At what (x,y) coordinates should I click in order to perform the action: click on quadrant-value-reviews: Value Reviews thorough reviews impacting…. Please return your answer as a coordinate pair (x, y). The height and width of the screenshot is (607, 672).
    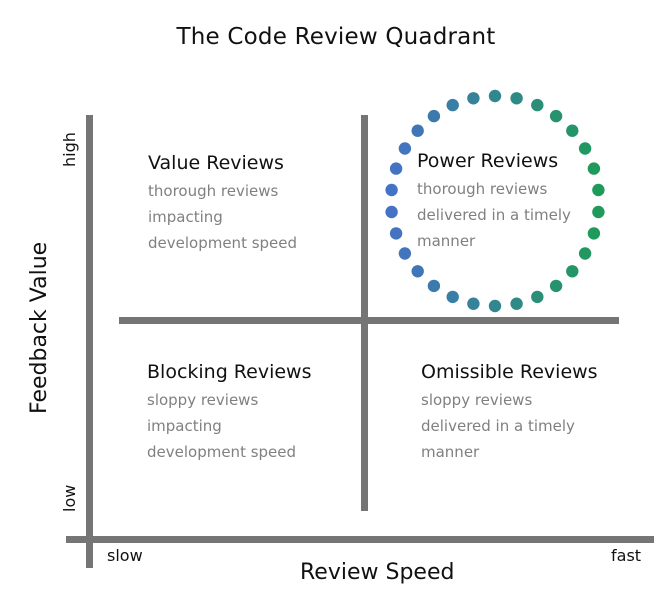
    Looking at the image, I should click on (222, 204).